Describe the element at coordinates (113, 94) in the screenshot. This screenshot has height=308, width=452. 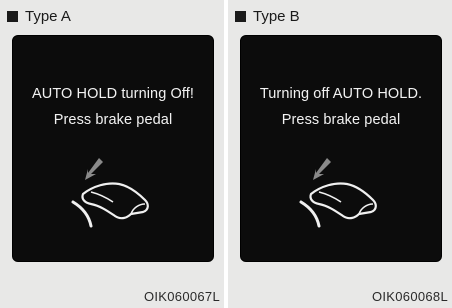
I see `type-a-message-line-1: AUTO HOLD turning Off!` at that location.